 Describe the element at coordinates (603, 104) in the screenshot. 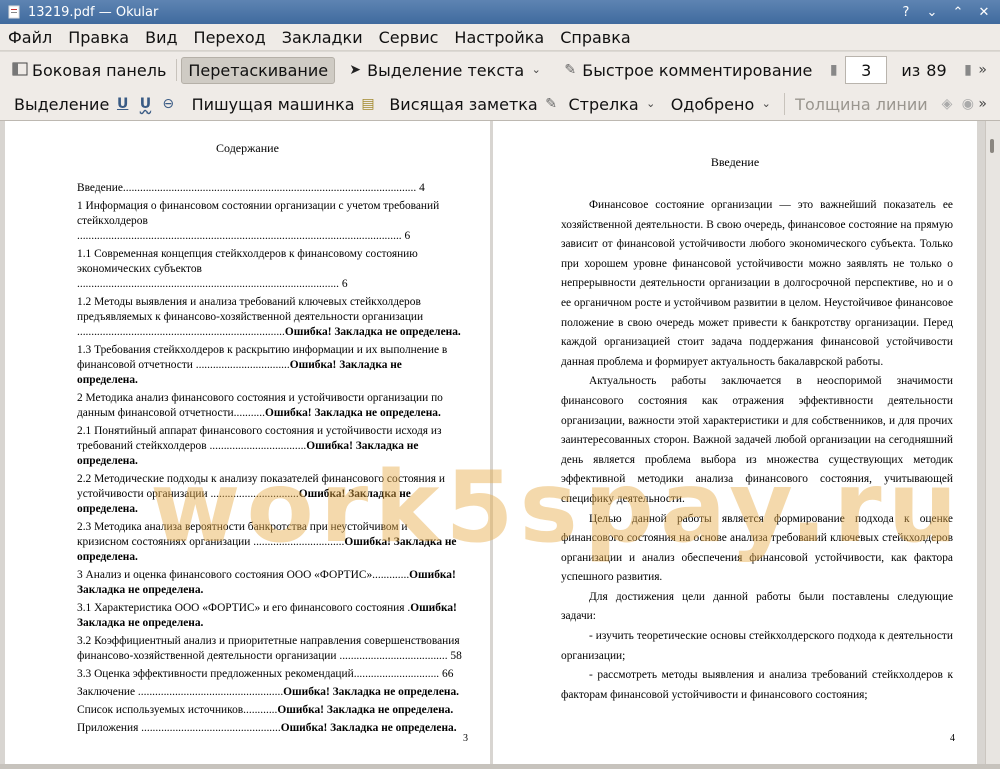

I see `arrow-label: Стрелка` at that location.